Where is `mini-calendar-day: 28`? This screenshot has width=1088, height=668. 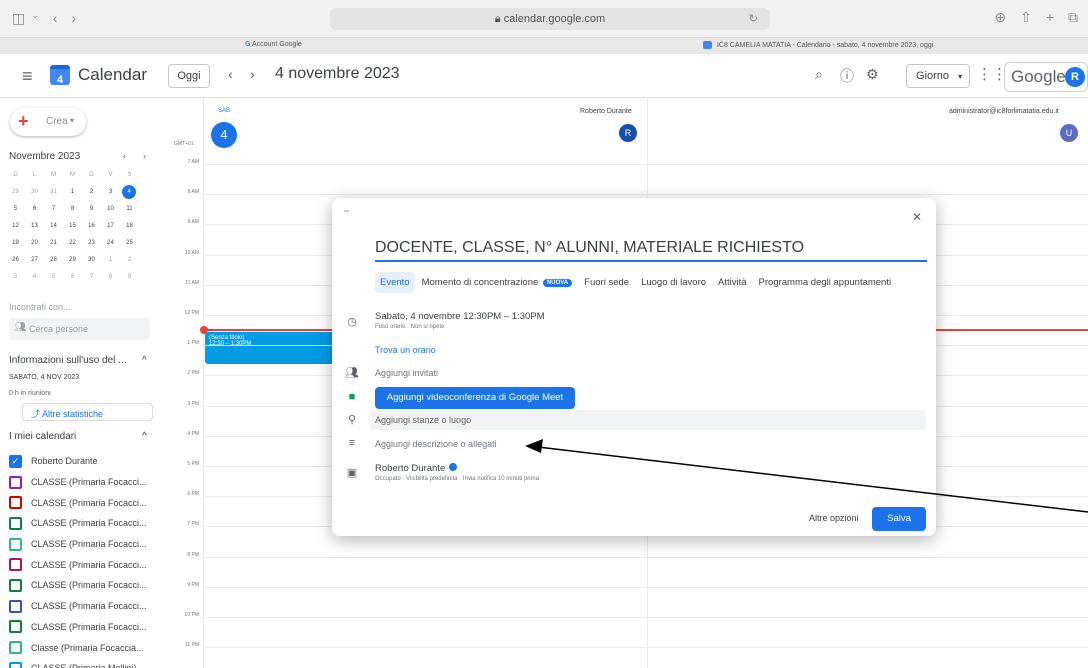
mini-calendar-day: 28 is located at coordinates (53, 260).